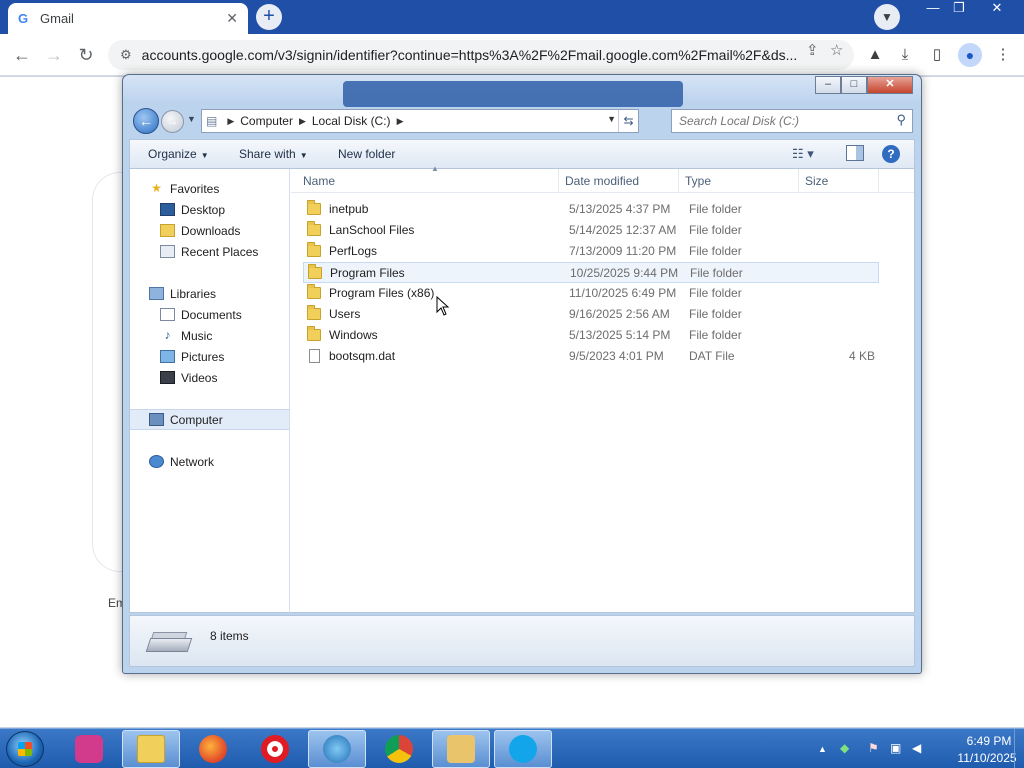 This screenshot has width=1024, height=768. I want to click on bookmark-star-icon: ☆, so click(836, 50).